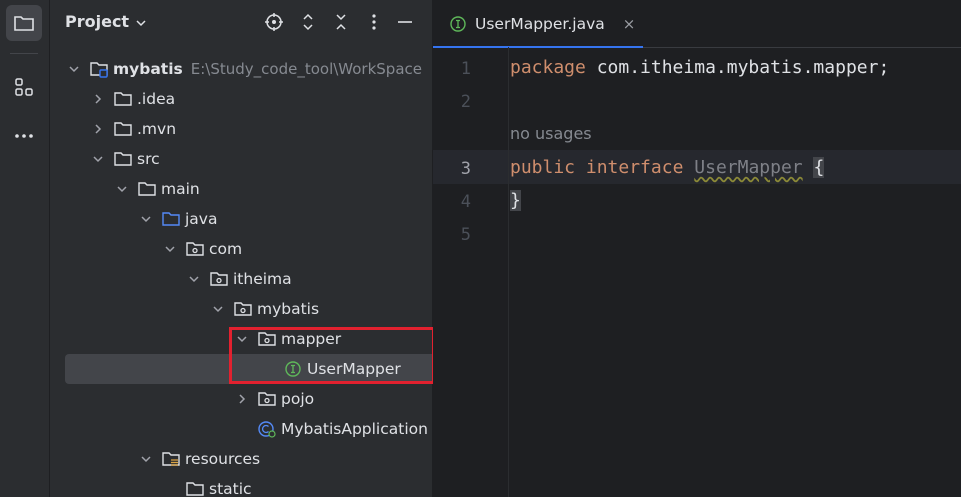 This screenshot has width=961, height=497. I want to click on line-number: 5, so click(465, 235).